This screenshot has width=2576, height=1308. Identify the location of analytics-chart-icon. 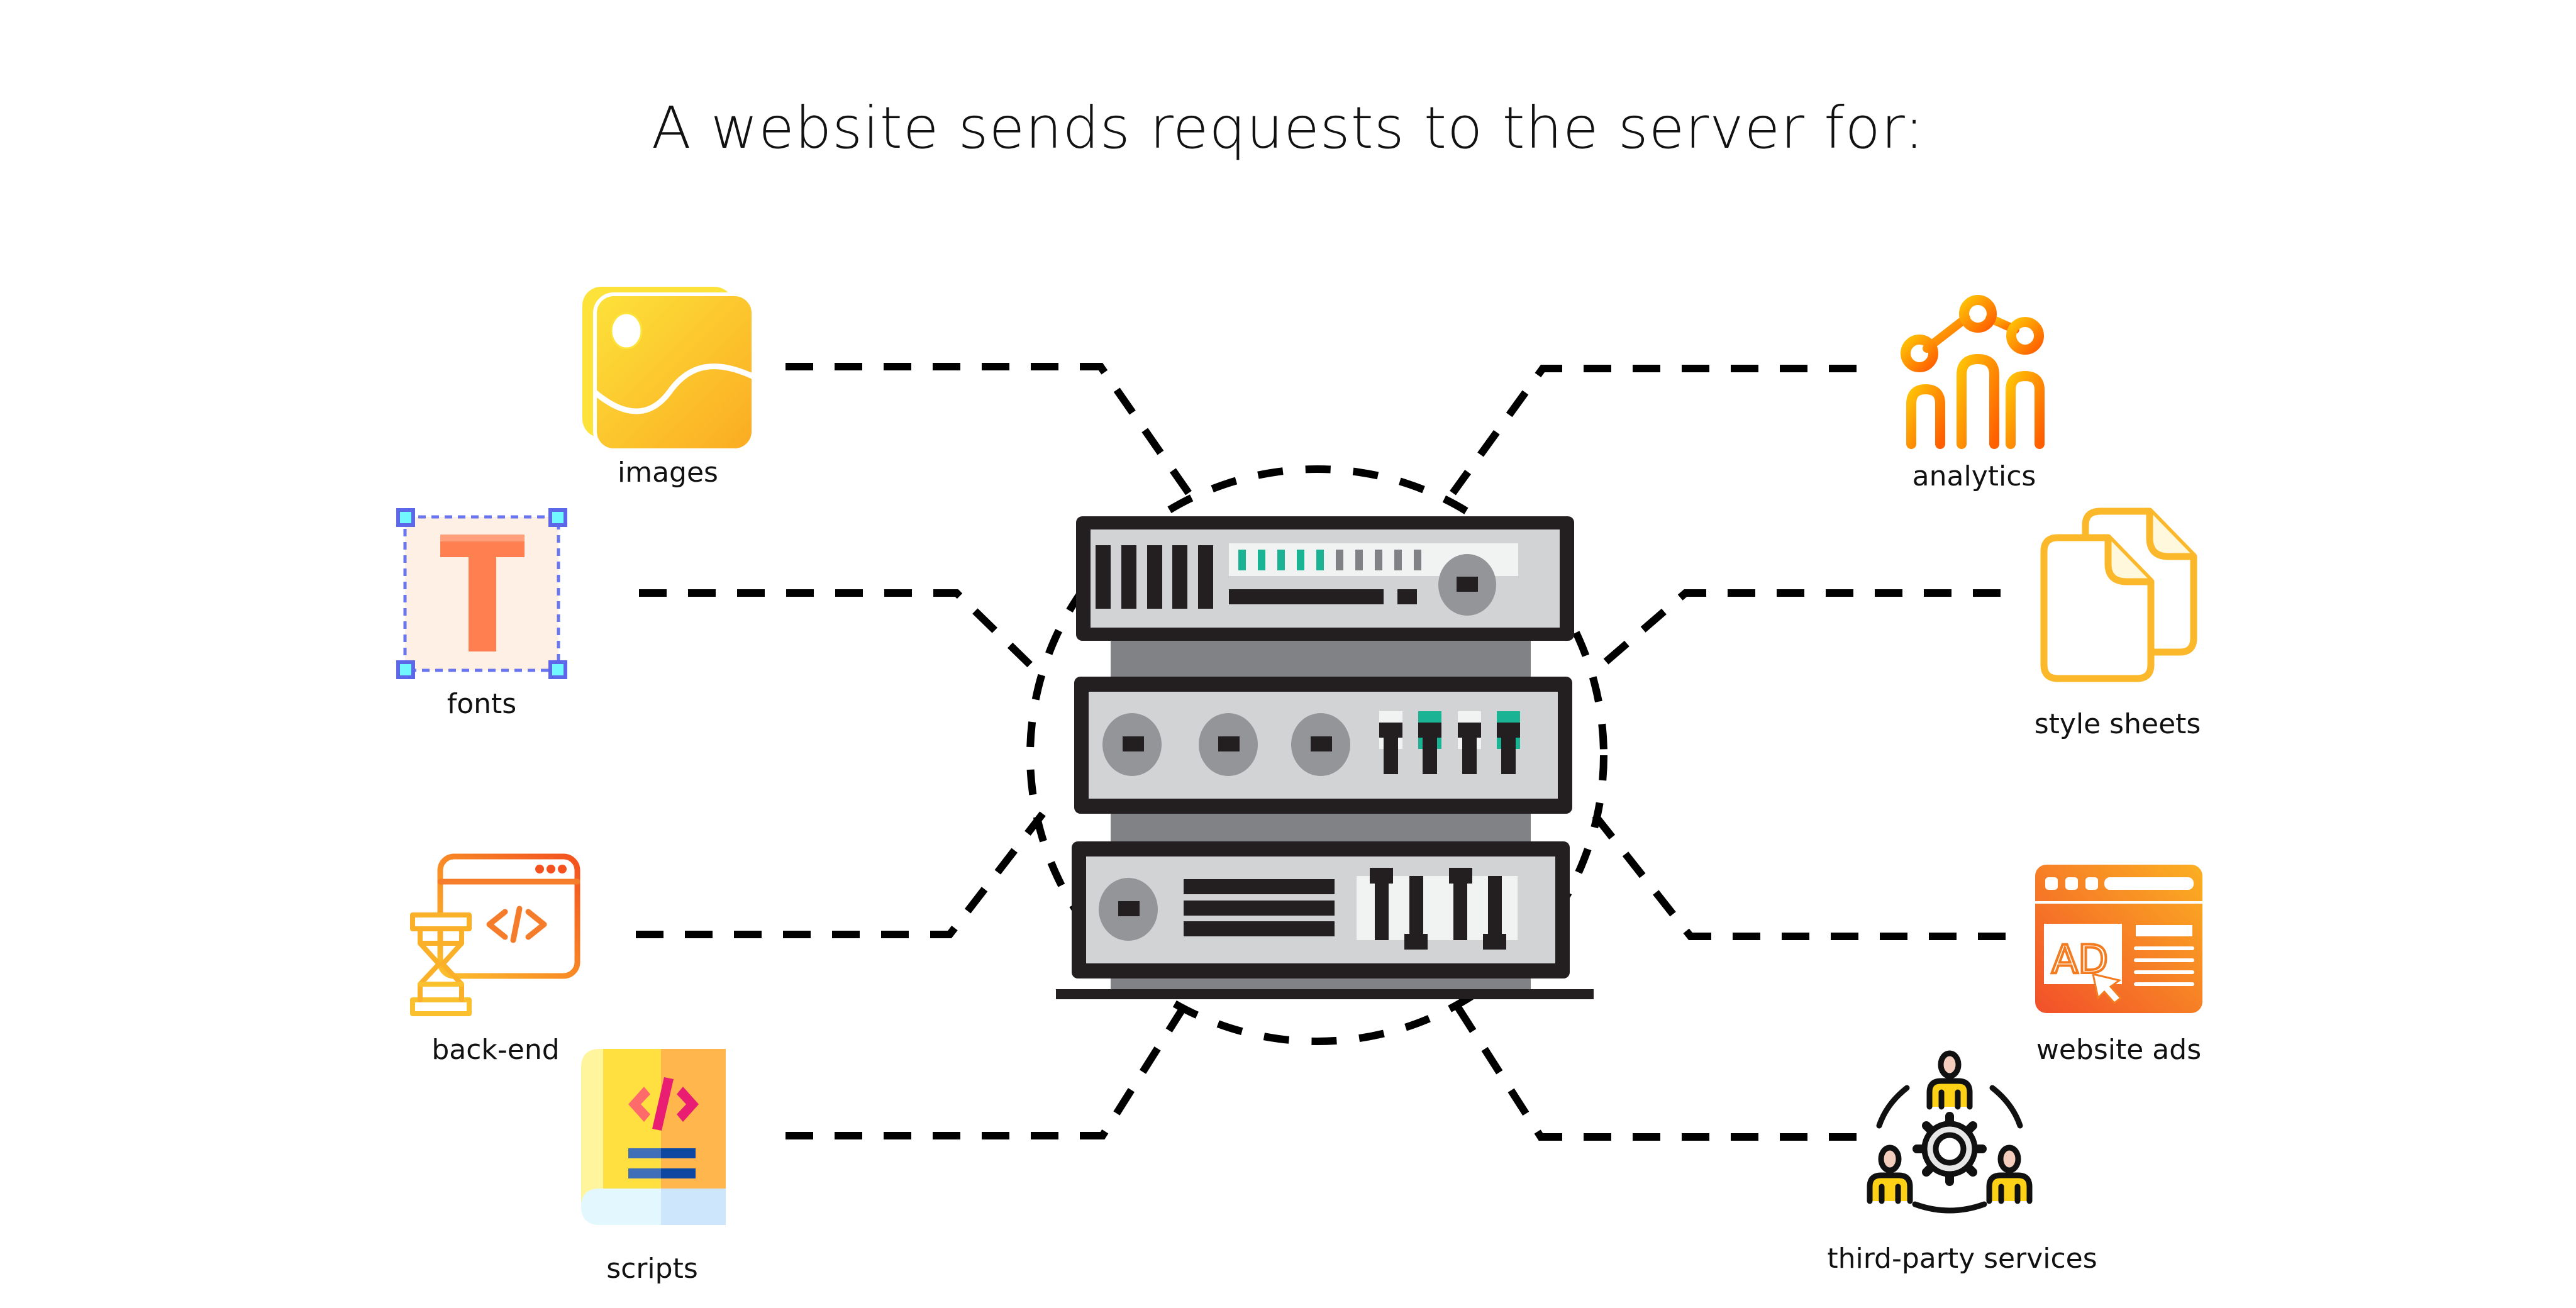
(1974, 367).